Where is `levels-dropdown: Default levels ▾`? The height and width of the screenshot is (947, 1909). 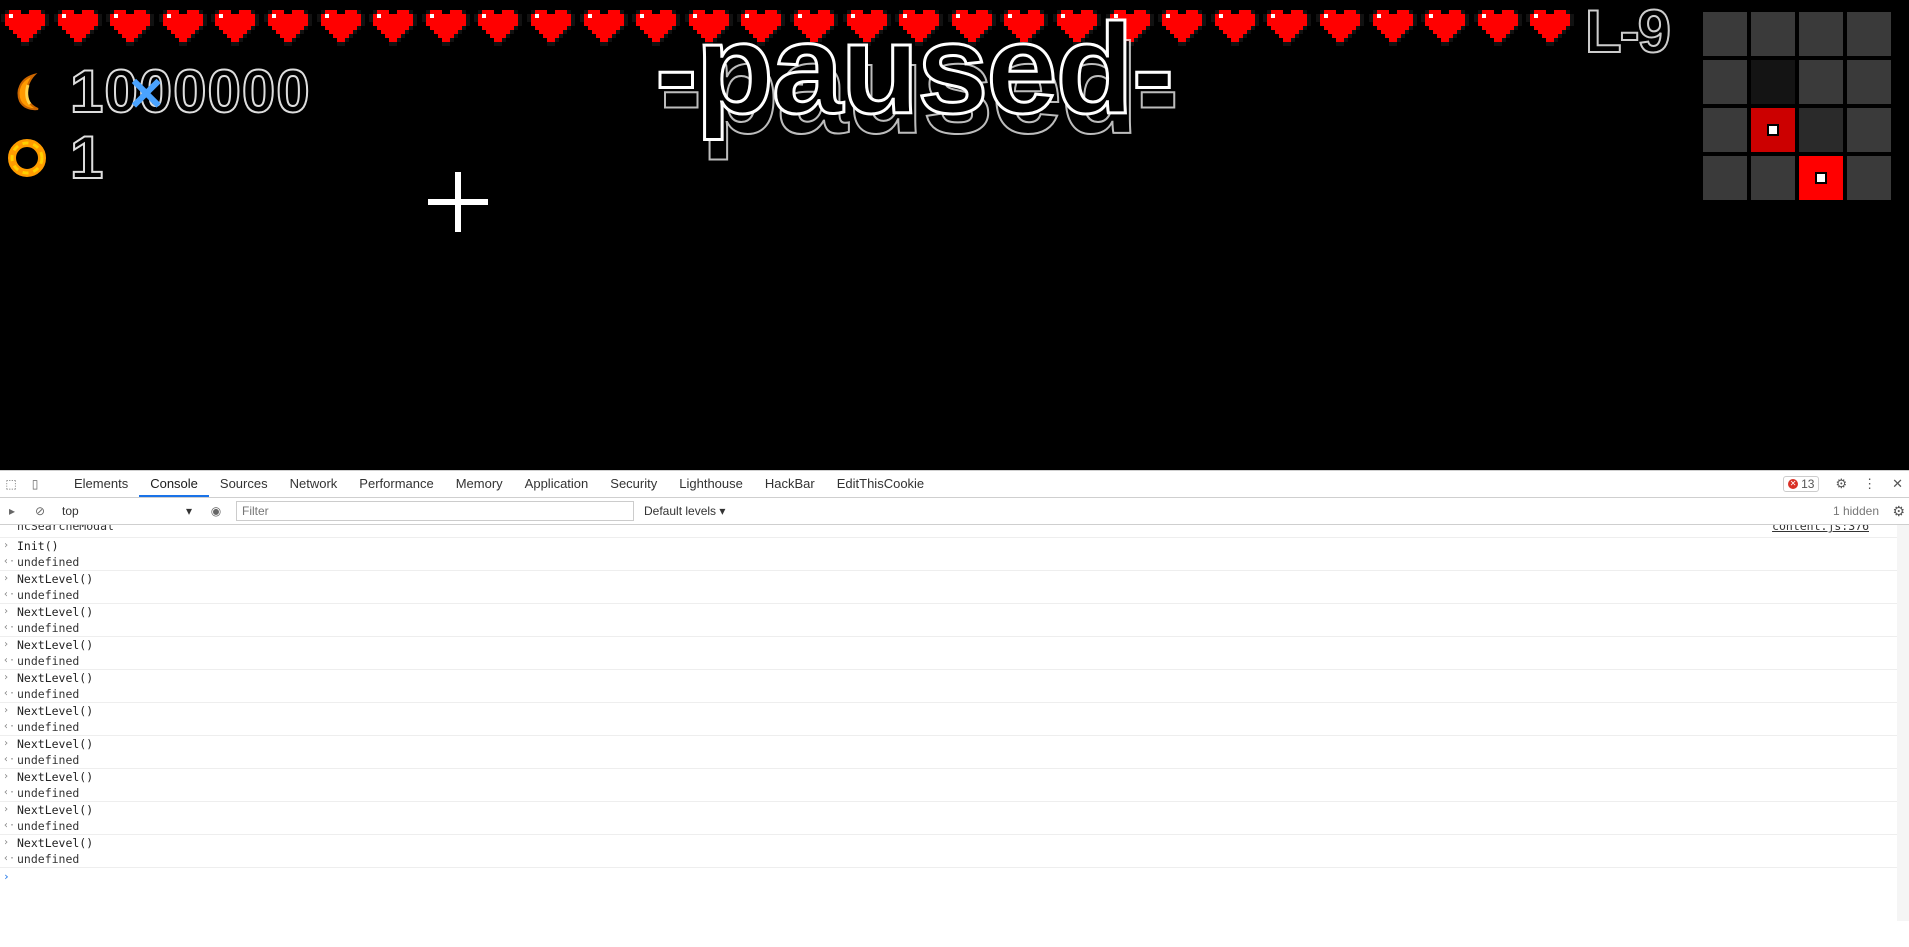 levels-dropdown: Default levels ▾ is located at coordinates (684, 511).